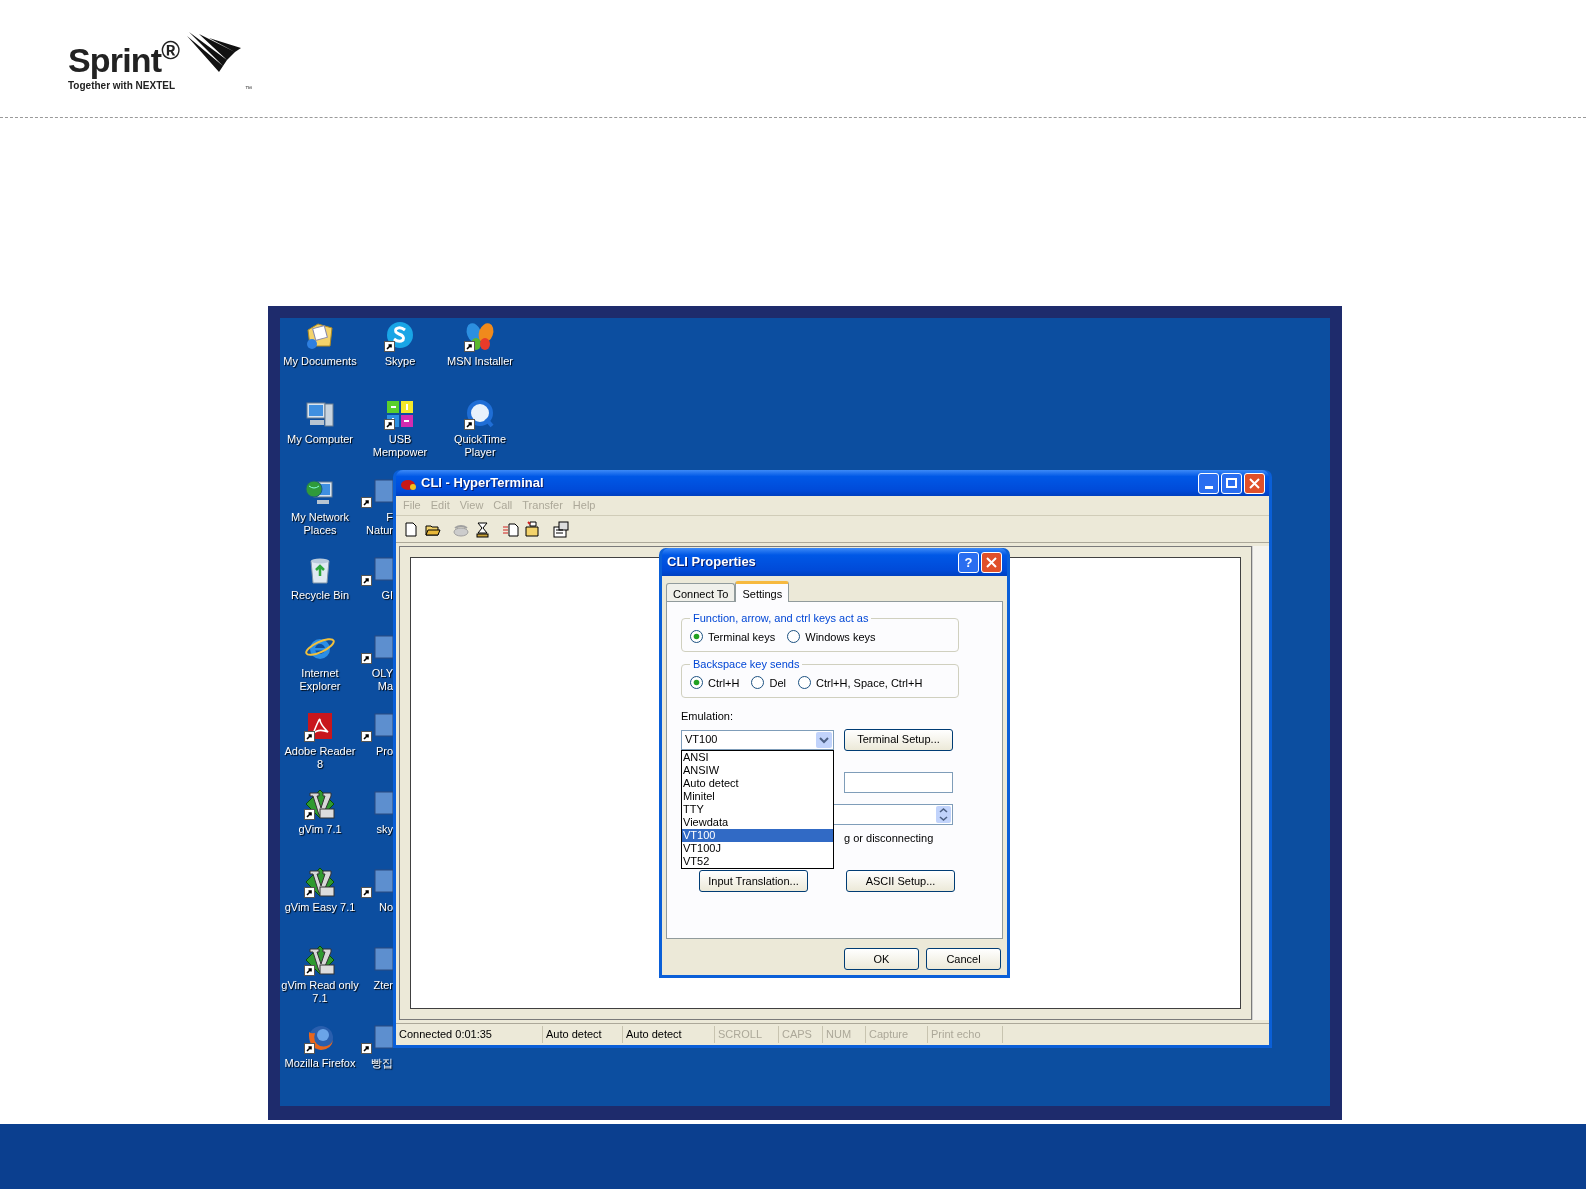  What do you see at coordinates (757, 822) in the screenshot?
I see `dropdown-option: Viewdata` at bounding box center [757, 822].